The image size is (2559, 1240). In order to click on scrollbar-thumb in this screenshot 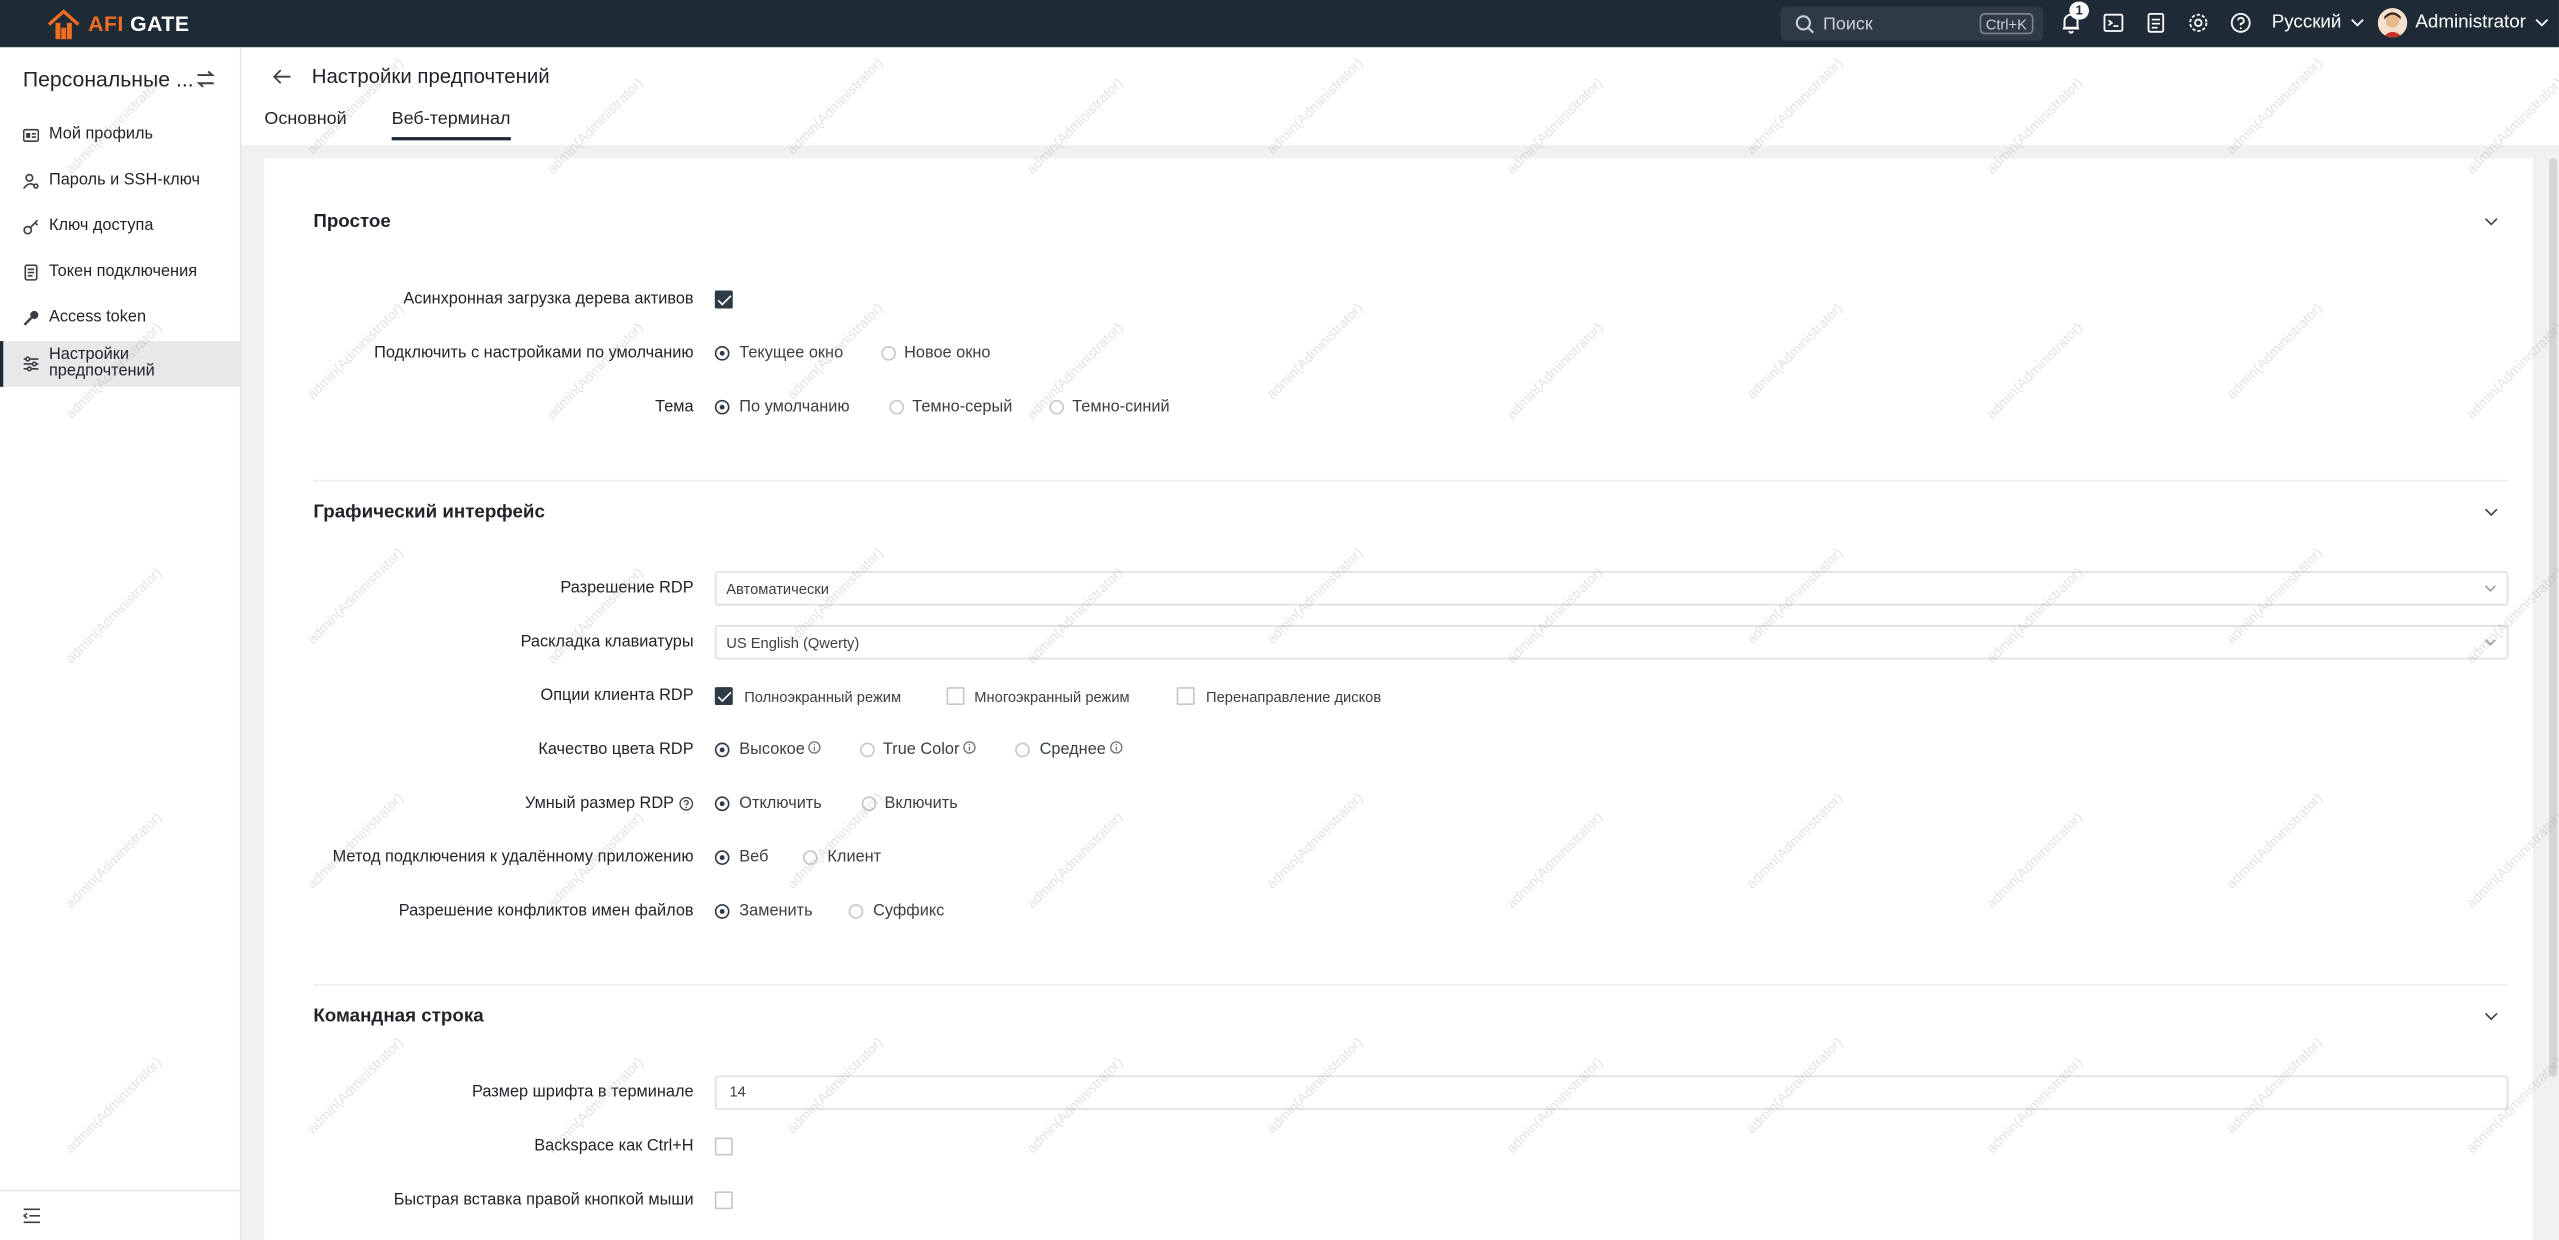, I will do `click(2553, 618)`.